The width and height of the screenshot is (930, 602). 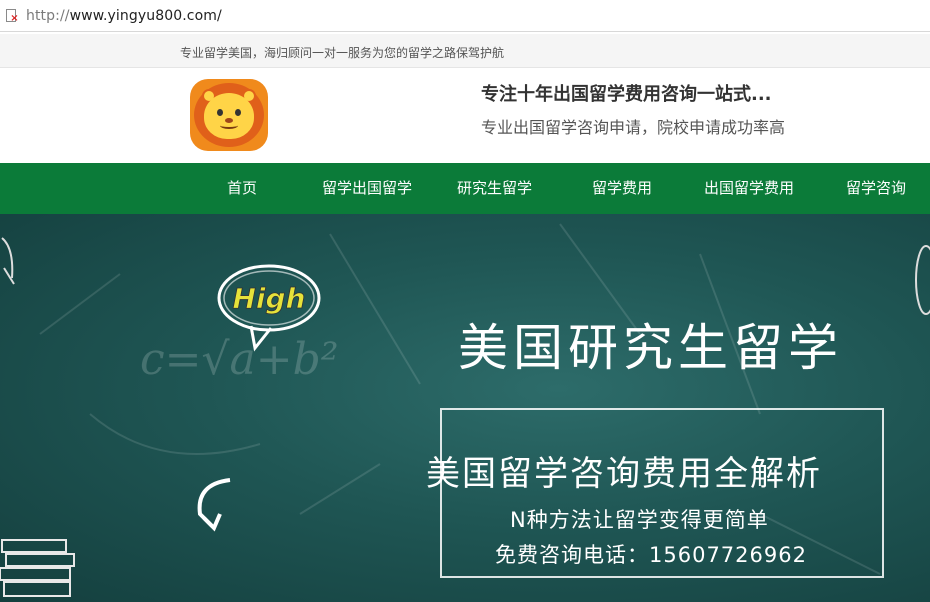 What do you see at coordinates (494, 188) in the screenshot?
I see `nav-item-graduate-study: 研究生留学` at bounding box center [494, 188].